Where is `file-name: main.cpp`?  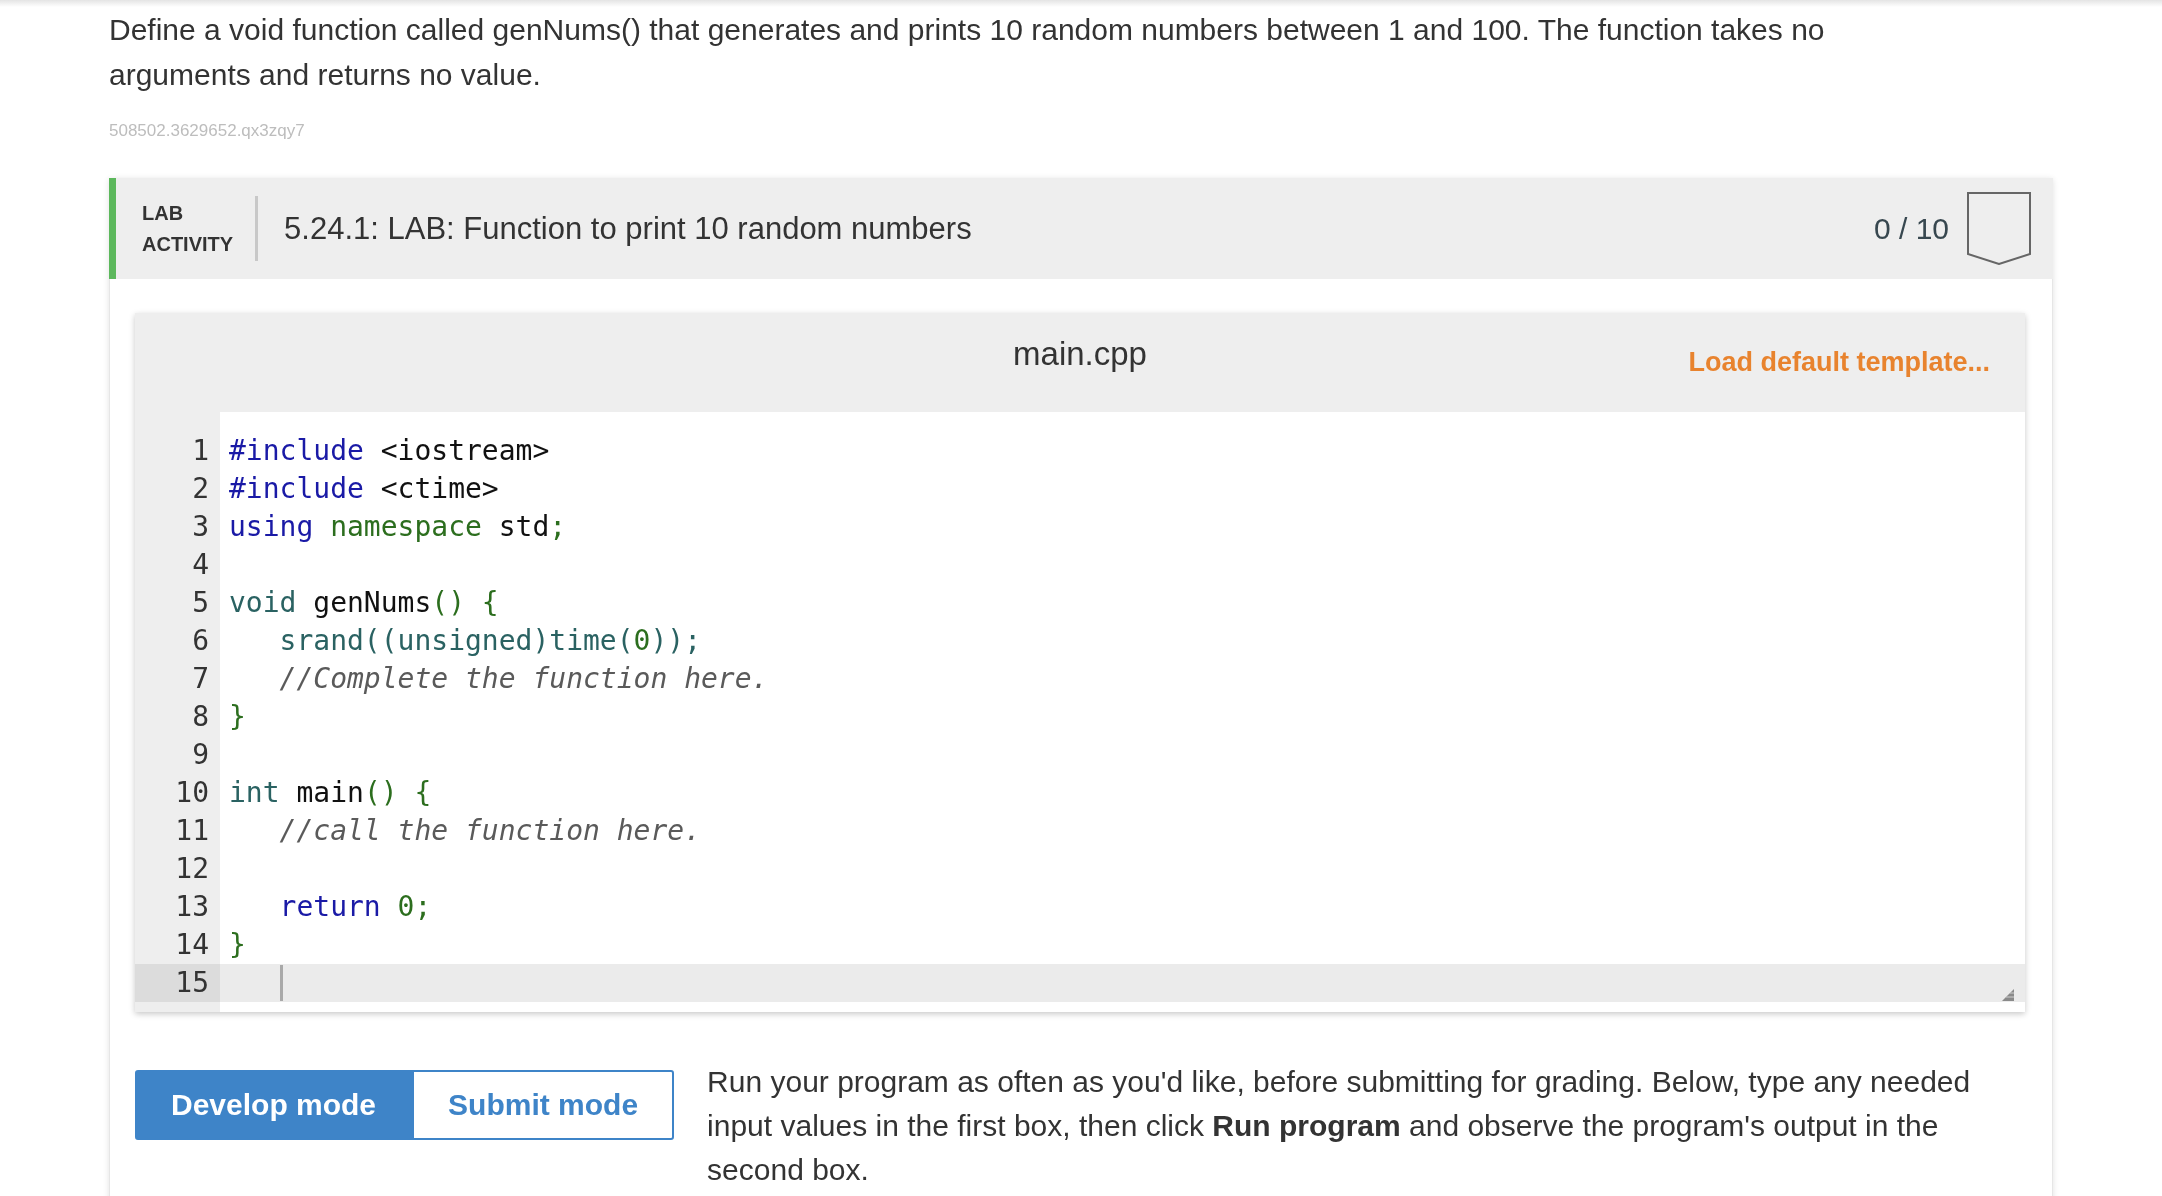 file-name: main.cpp is located at coordinates (1080, 354).